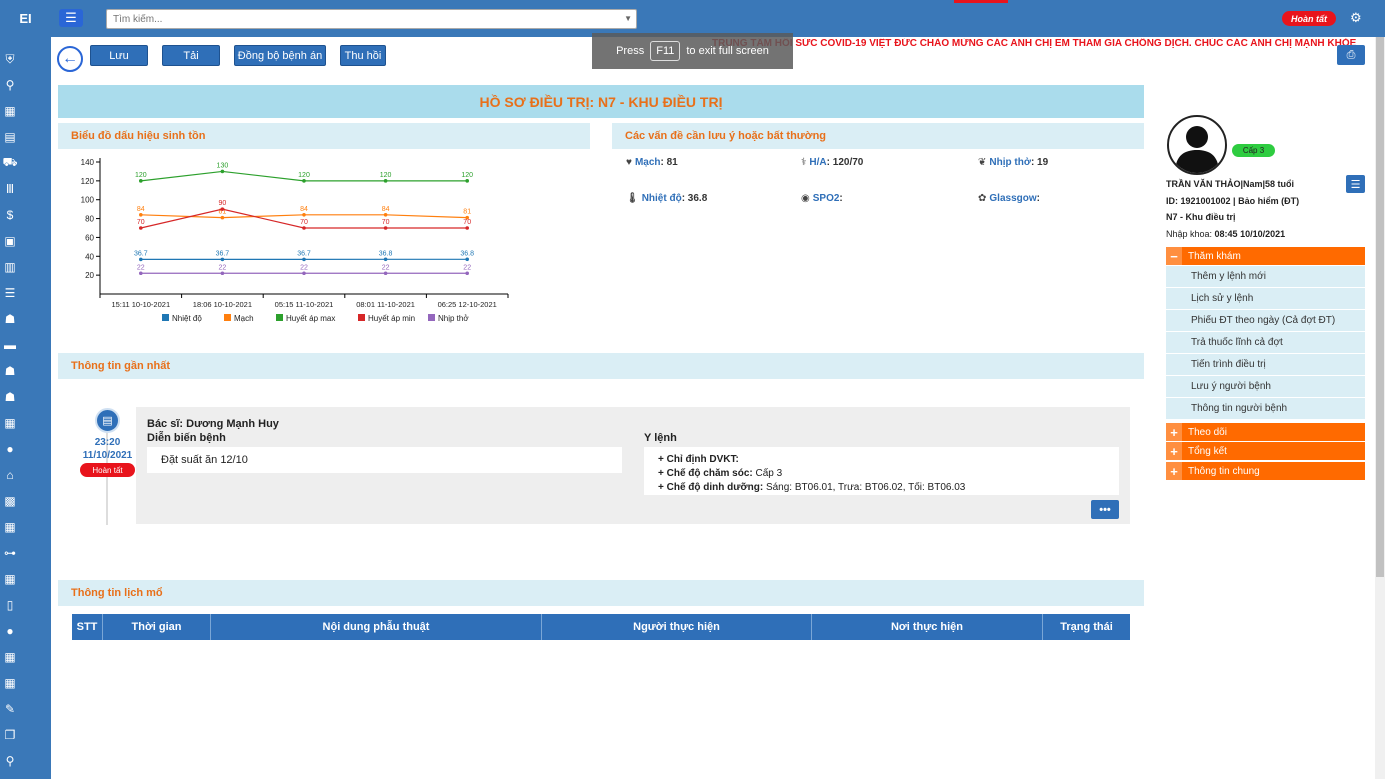 This screenshot has height=779, width=1385. I want to click on file-icon: ▯, so click(10, 605).